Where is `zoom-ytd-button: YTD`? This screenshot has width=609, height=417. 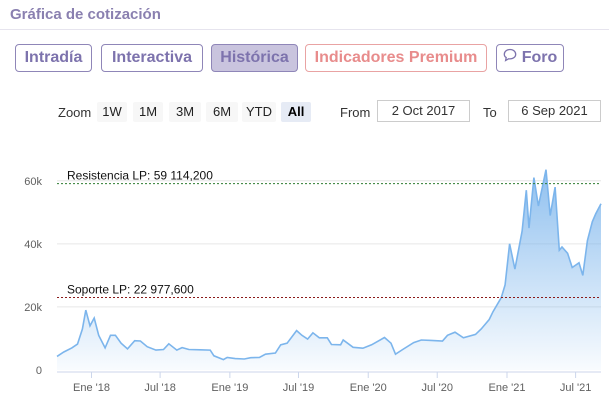 zoom-ytd-button: YTD is located at coordinates (259, 112).